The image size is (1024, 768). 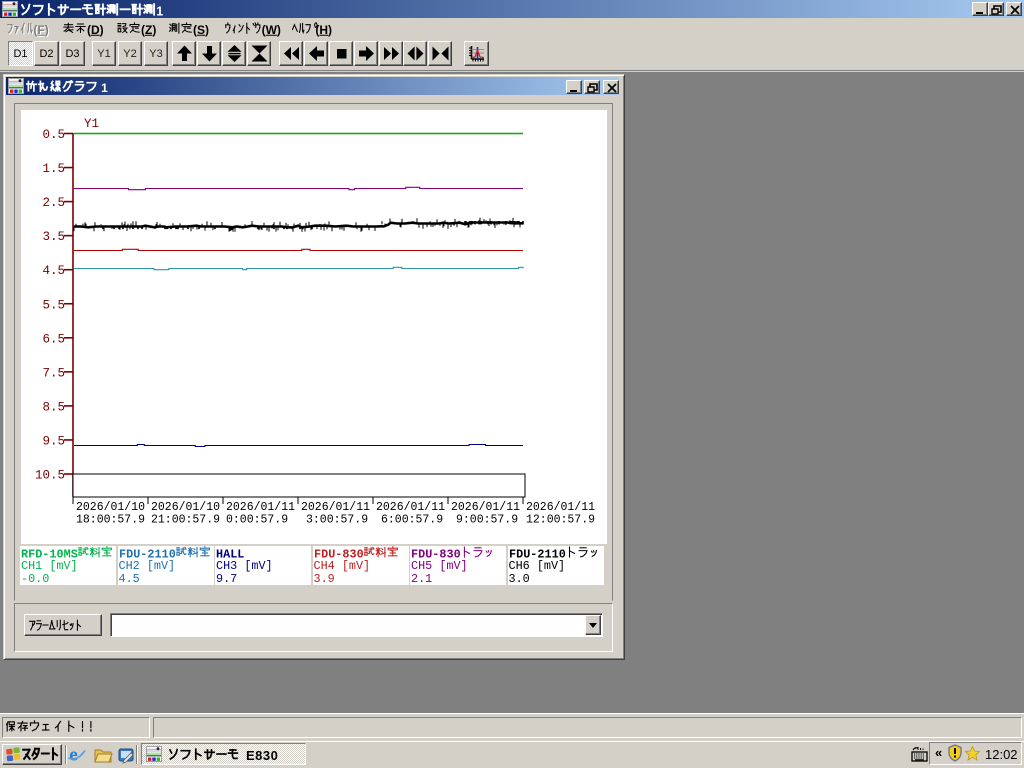 I want to click on svg-text: 7.5, so click(x=53, y=373).